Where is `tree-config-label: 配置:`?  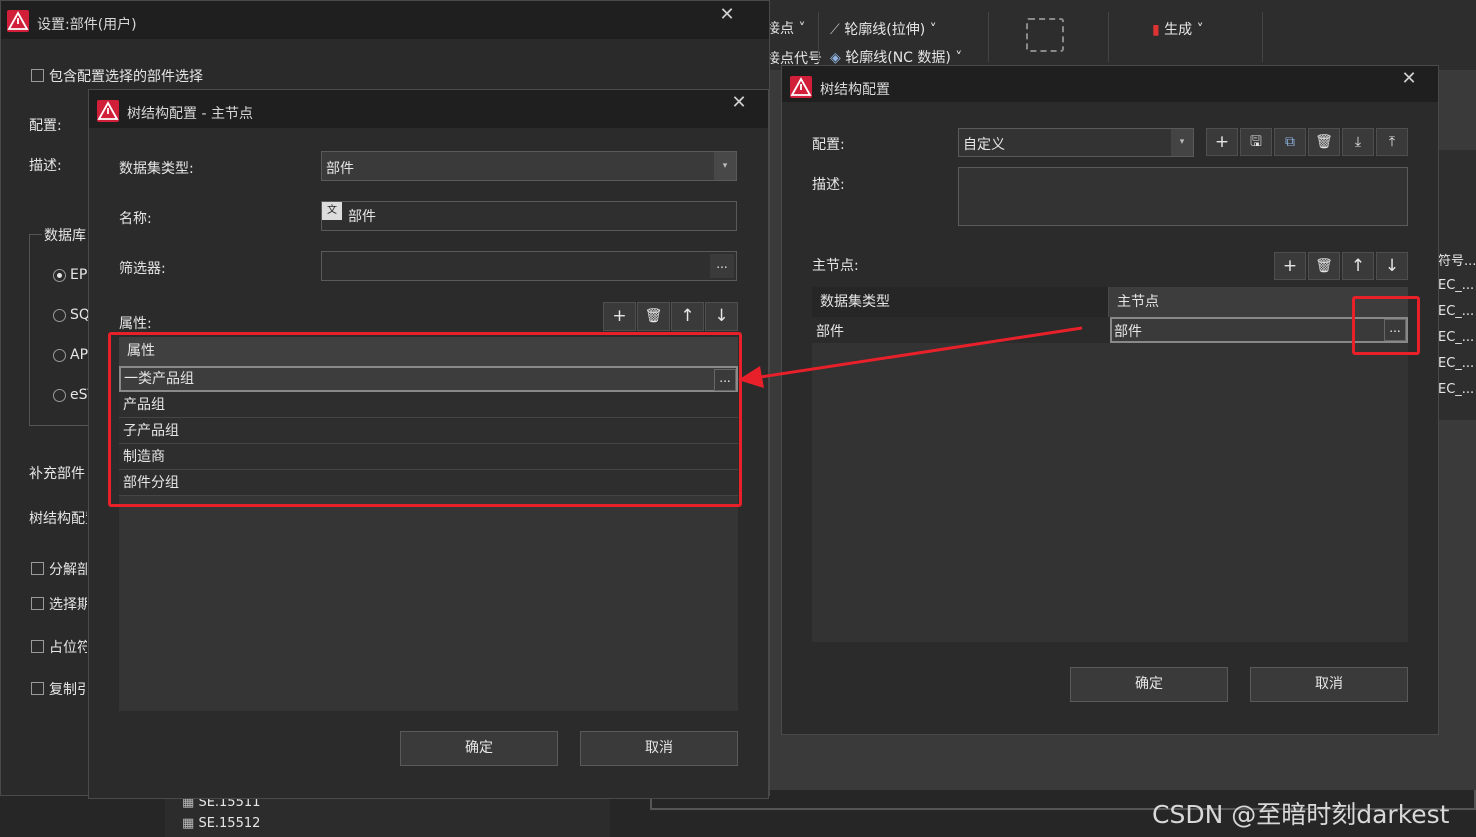
tree-config-label: 配置: is located at coordinates (828, 145).